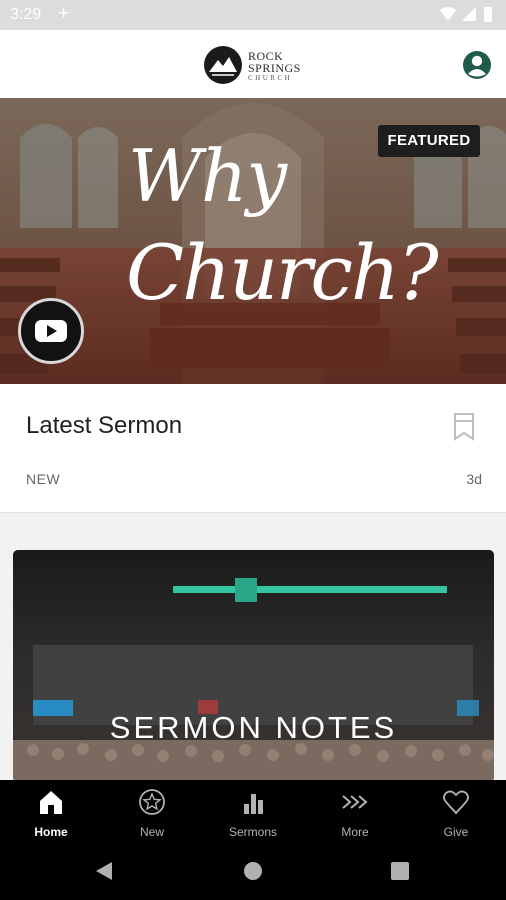 Image resolution: width=506 pixels, height=900 pixels. What do you see at coordinates (400, 871) in the screenshot?
I see `recents-icon` at bounding box center [400, 871].